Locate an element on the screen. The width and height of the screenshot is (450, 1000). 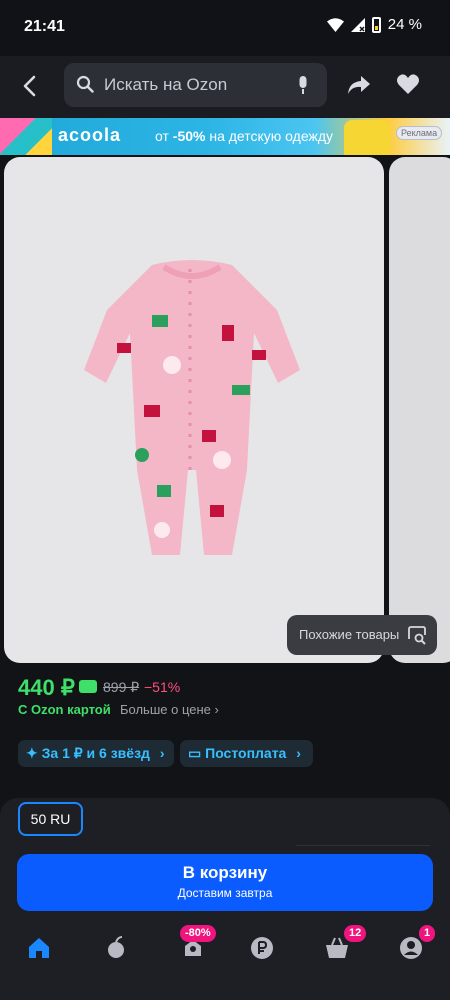
stars-offer-label: За 1 ₽ и 6 звёзд is located at coordinates (95, 753).